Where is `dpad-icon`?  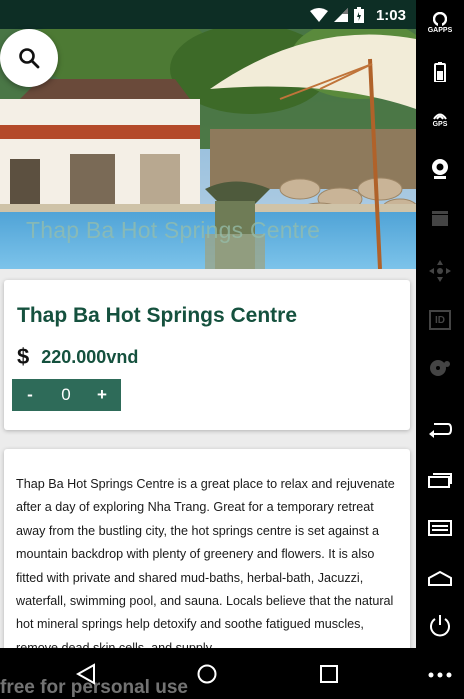
dpad-icon is located at coordinates (440, 271).